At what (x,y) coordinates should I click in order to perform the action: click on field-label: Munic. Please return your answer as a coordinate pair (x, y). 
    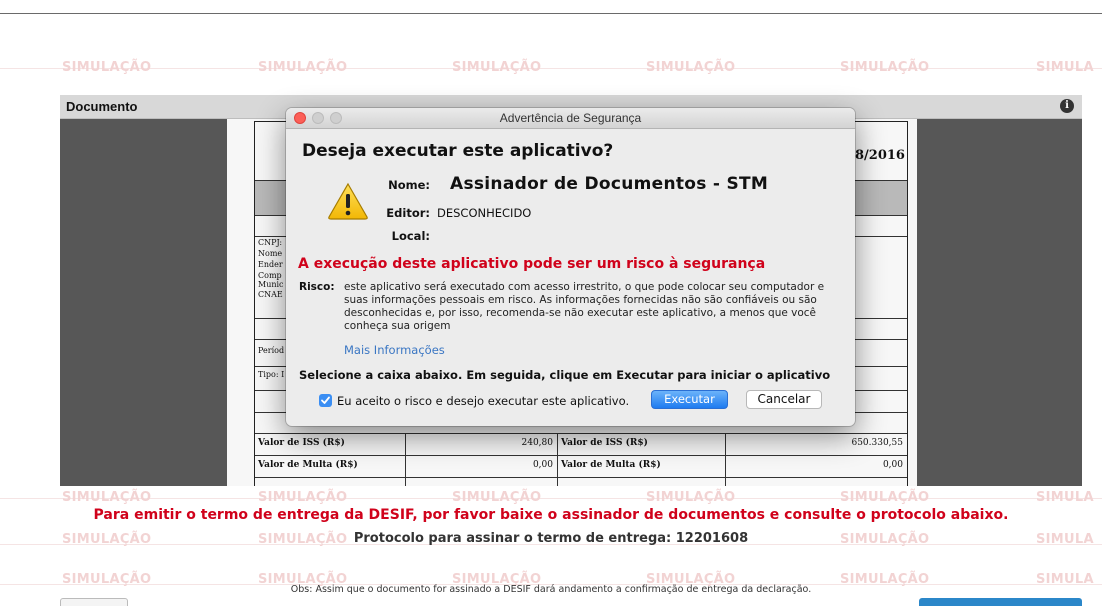
    Looking at the image, I should click on (271, 284).